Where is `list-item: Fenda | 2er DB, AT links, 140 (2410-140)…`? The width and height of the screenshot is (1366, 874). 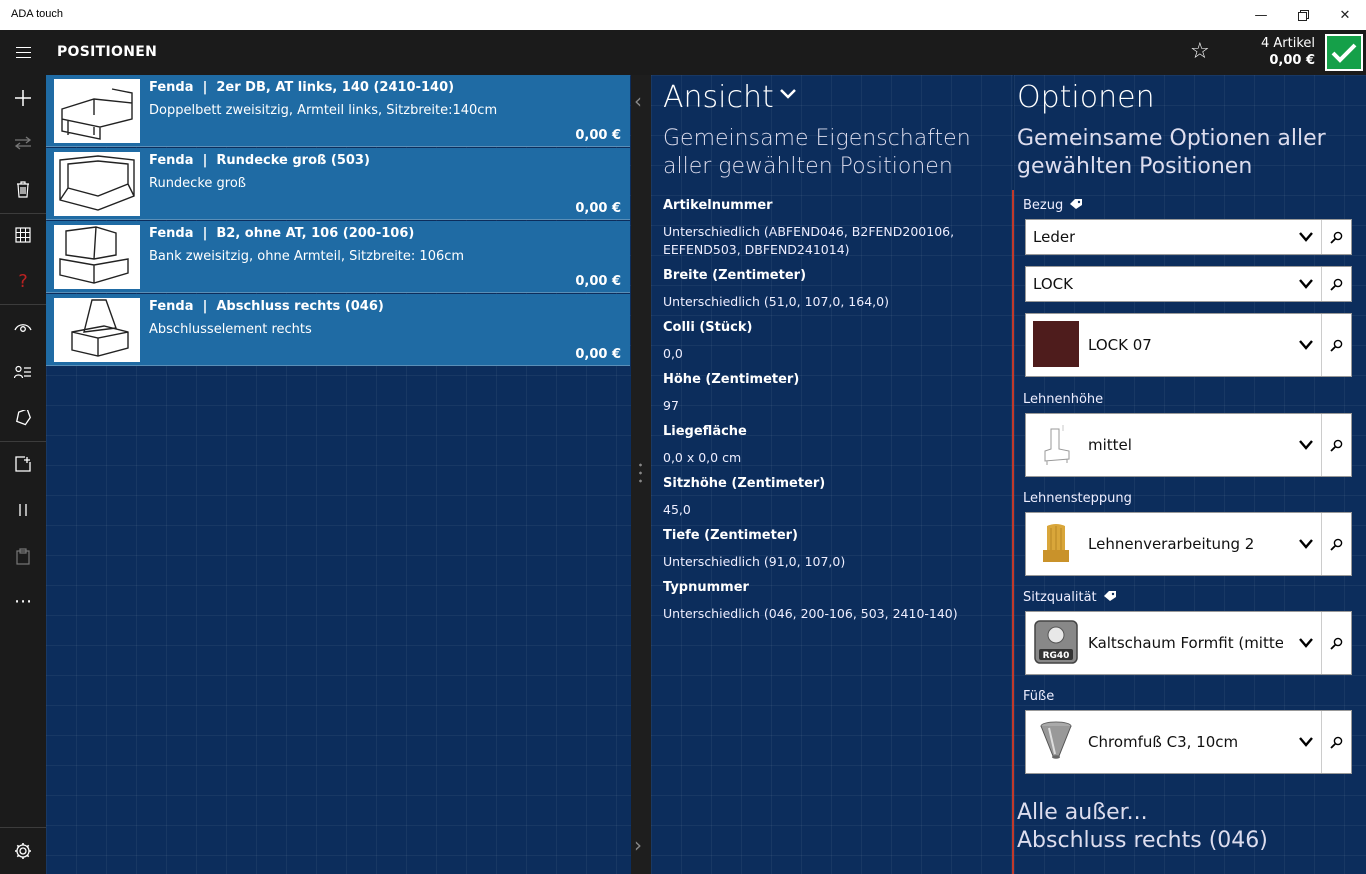 list-item: Fenda | 2er DB, AT links, 140 (2410-140)… is located at coordinates (338, 111).